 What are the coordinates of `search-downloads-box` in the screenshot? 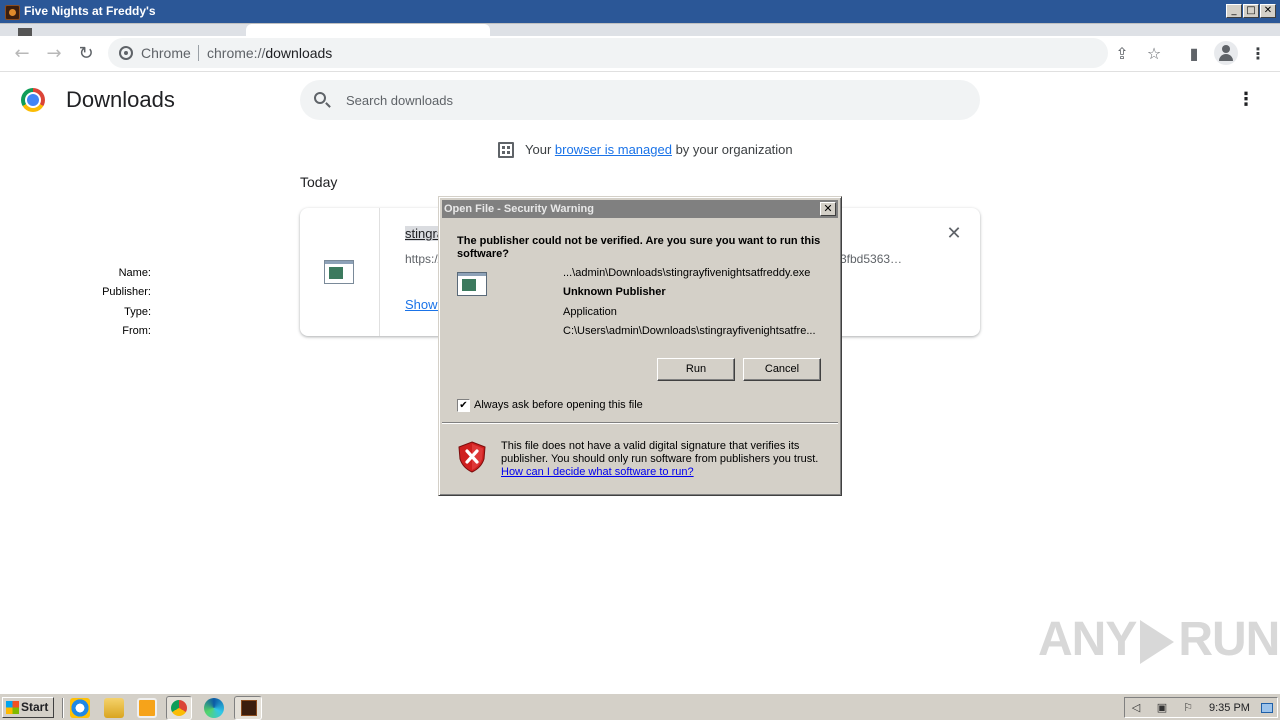 It's located at (640, 100).